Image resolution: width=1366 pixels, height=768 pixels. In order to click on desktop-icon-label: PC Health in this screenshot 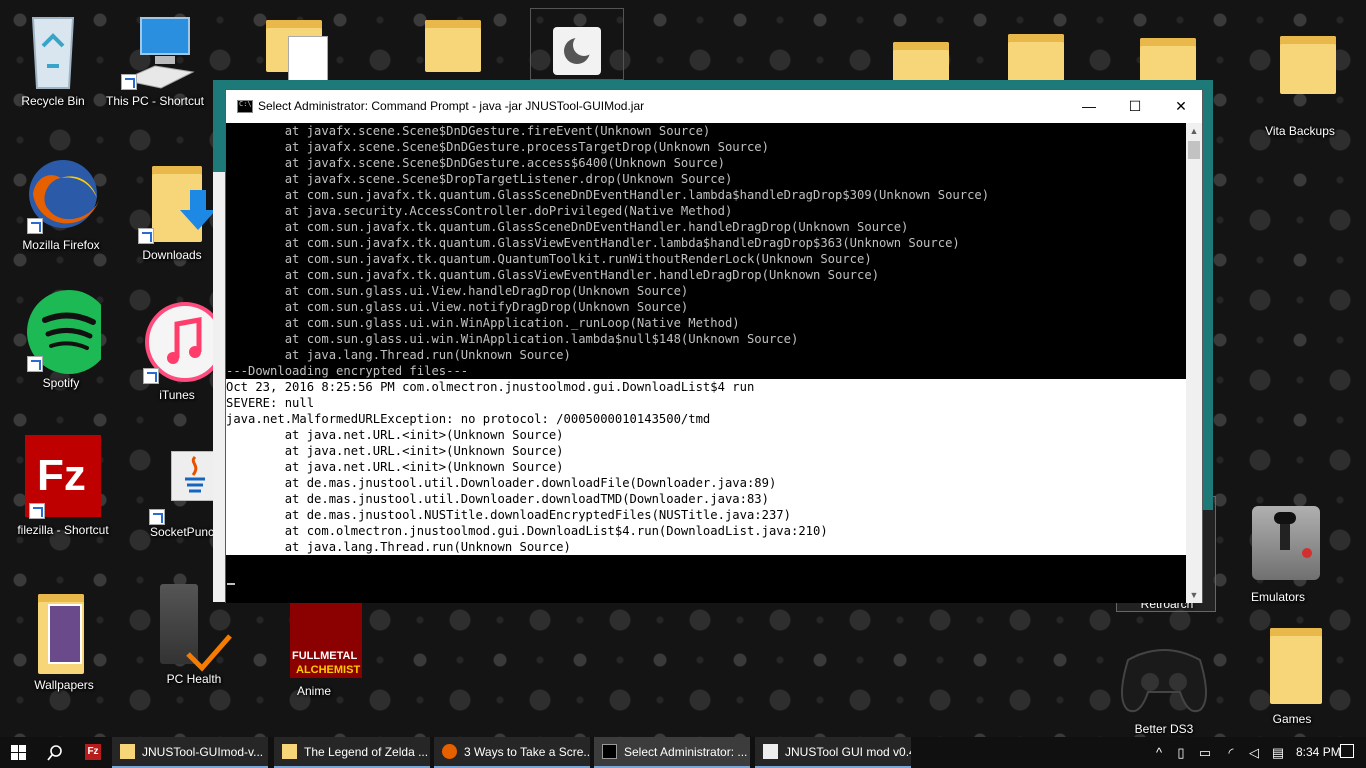, I will do `click(194, 679)`.